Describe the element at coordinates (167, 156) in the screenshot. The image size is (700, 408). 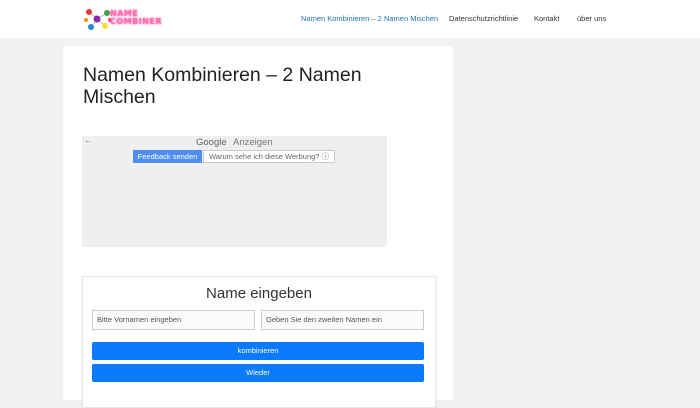
I see `ad-feedback-button: Feedback senden` at that location.